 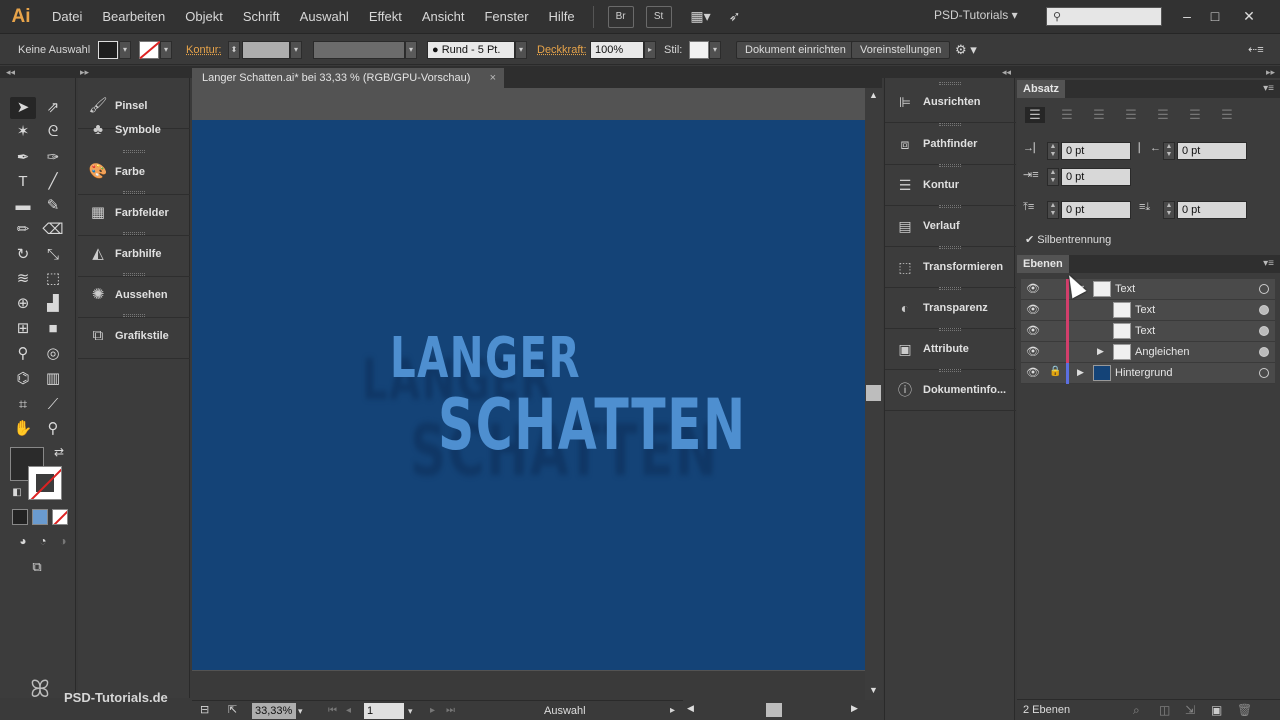 What do you see at coordinates (795, 50) in the screenshot?
I see `document-setup-button: Dokument einrichten` at bounding box center [795, 50].